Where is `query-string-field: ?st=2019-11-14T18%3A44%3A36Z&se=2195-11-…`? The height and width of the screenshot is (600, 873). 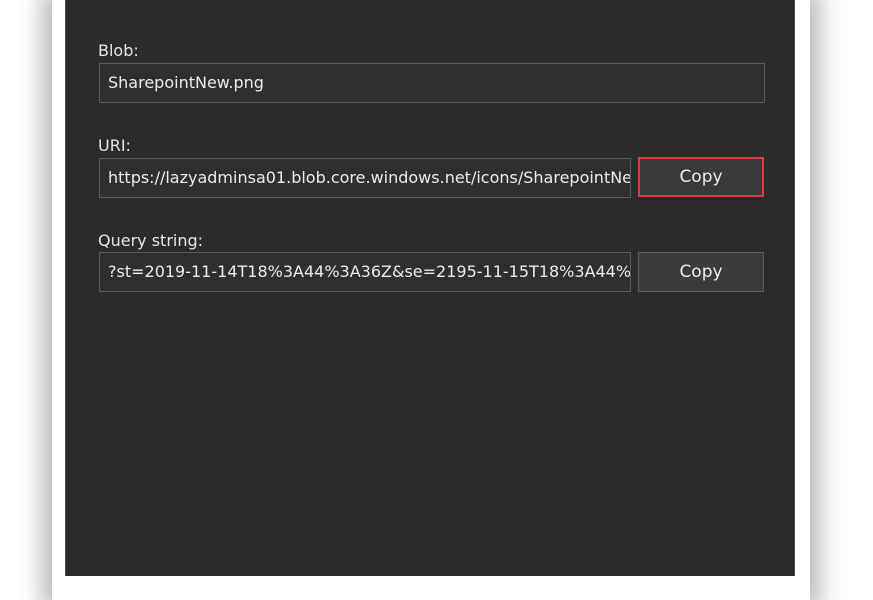 query-string-field: ?st=2019-11-14T18%3A44%3A36Z&se=2195-11-… is located at coordinates (365, 272).